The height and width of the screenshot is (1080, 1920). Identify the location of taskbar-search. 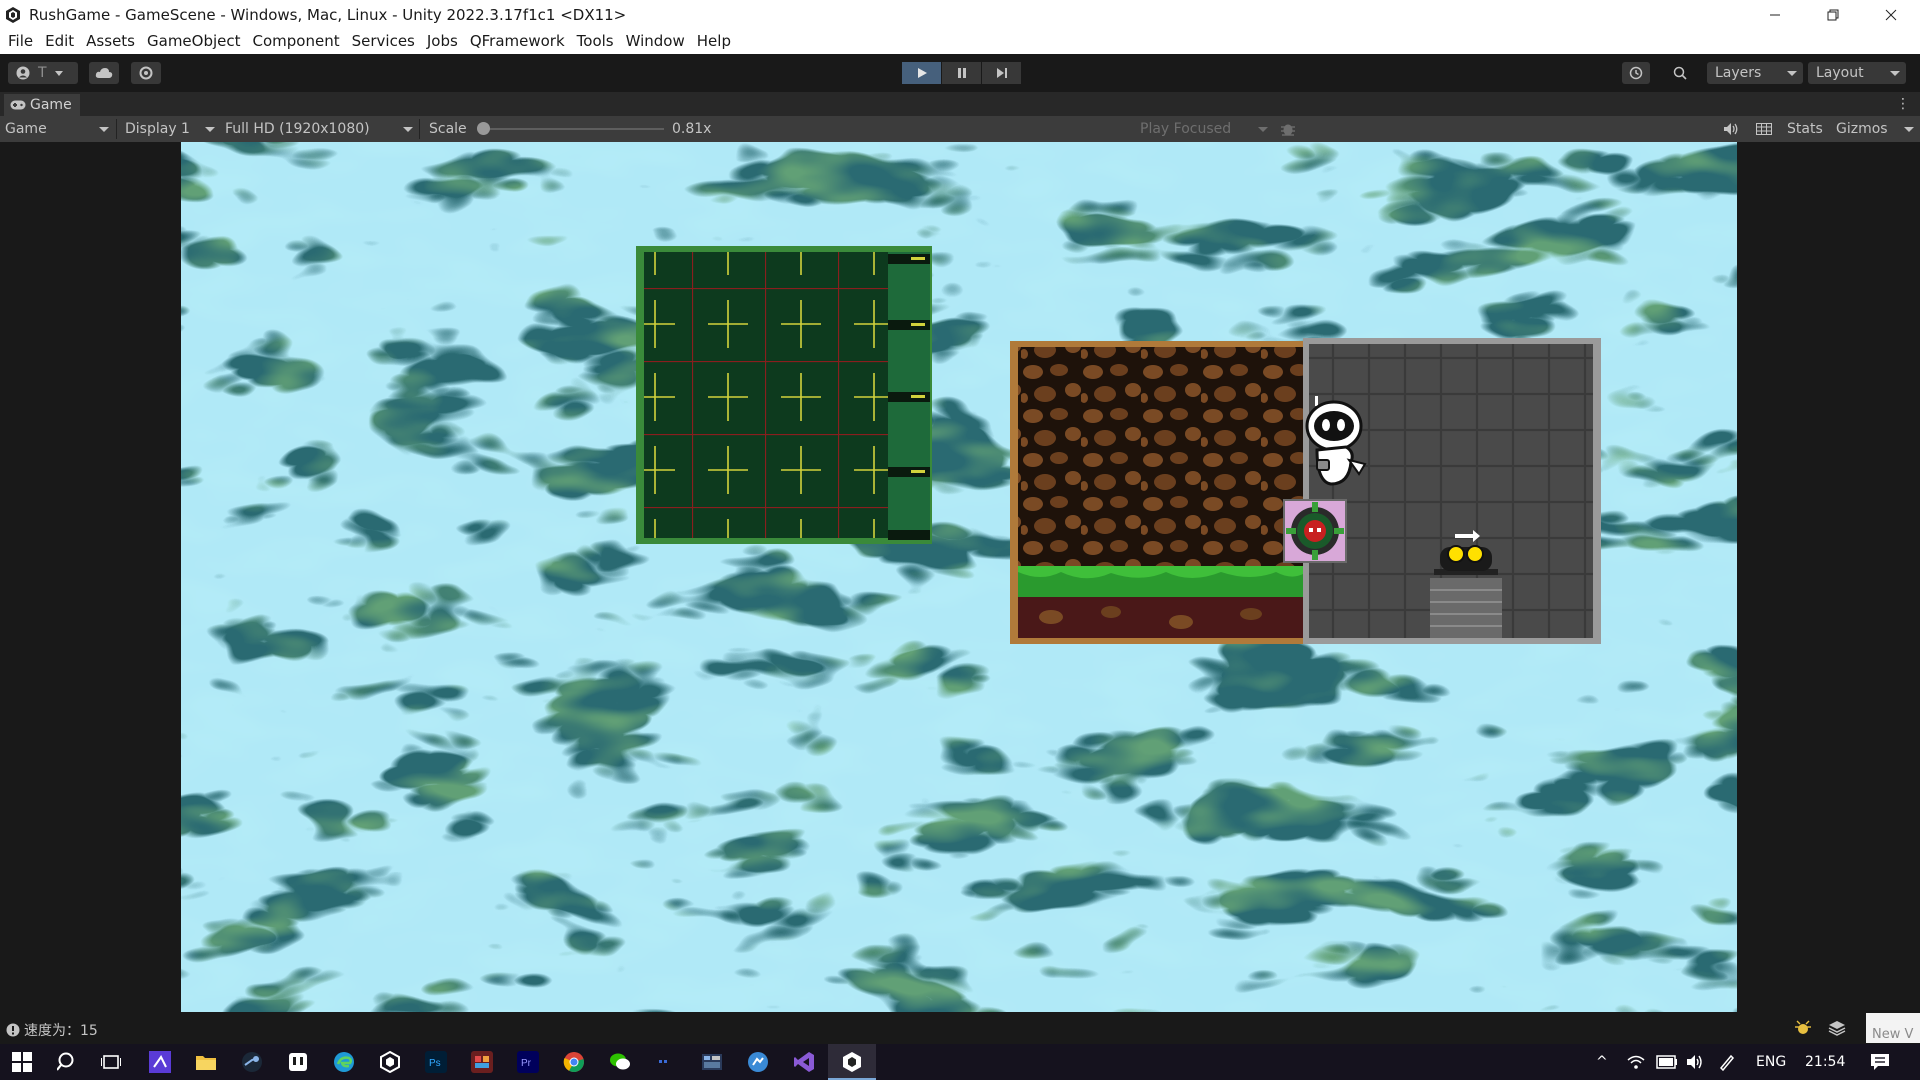
(67, 1062).